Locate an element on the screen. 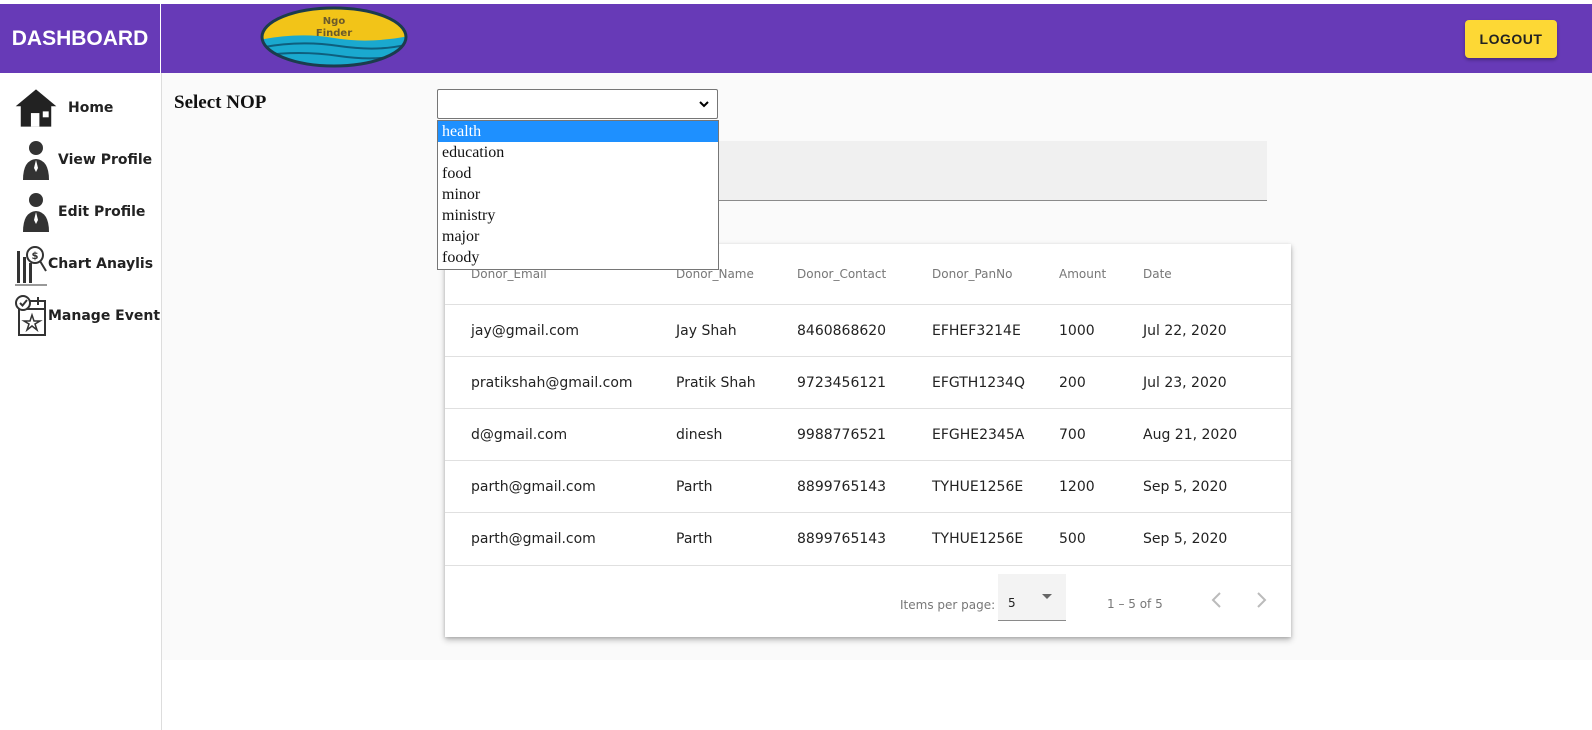 The width and height of the screenshot is (1592, 730). table-cell: 9988776521 is located at coordinates (842, 435).